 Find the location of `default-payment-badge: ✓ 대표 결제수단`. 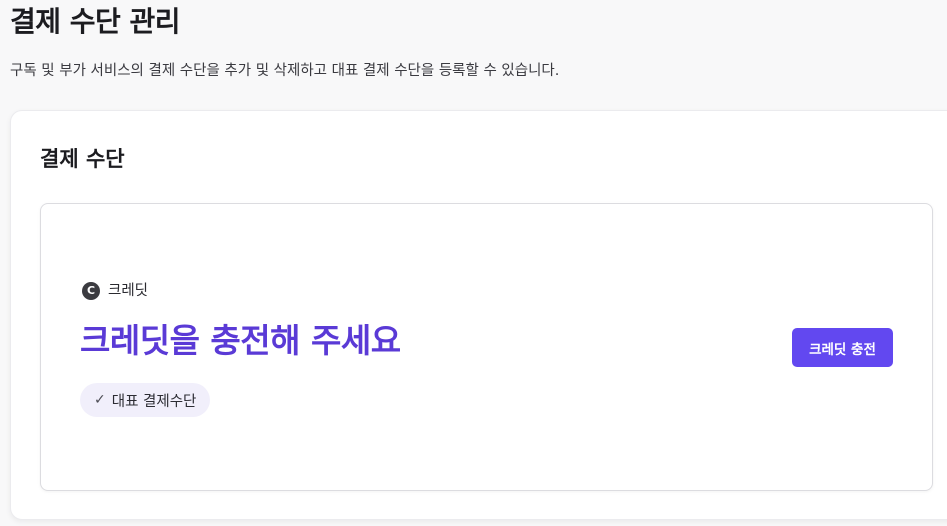

default-payment-badge: ✓ 대표 결제수단 is located at coordinates (145, 400).